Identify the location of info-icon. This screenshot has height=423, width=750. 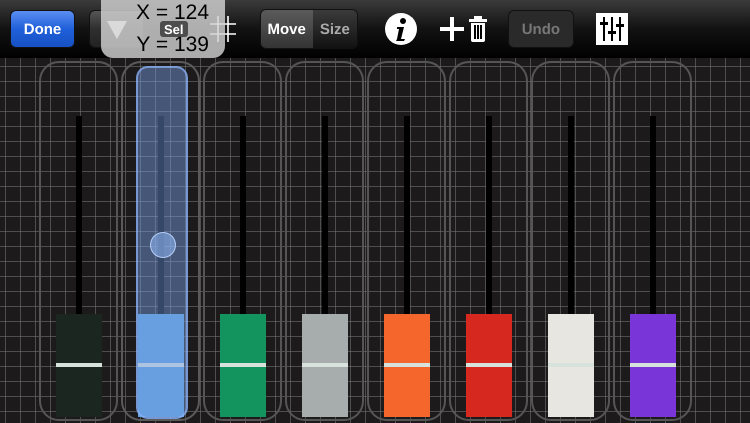
(401, 29).